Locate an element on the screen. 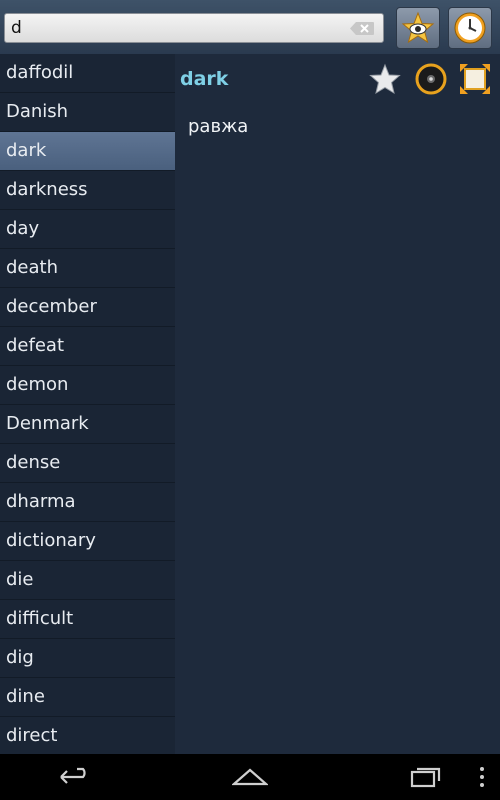  word-list-item: defeat is located at coordinates (87, 346).